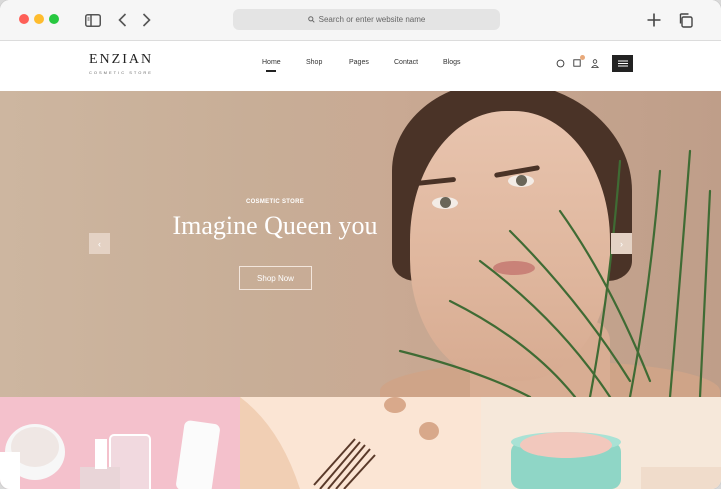 Image resolution: width=721 pixels, height=489 pixels. I want to click on nav-pages: Pages, so click(359, 62).